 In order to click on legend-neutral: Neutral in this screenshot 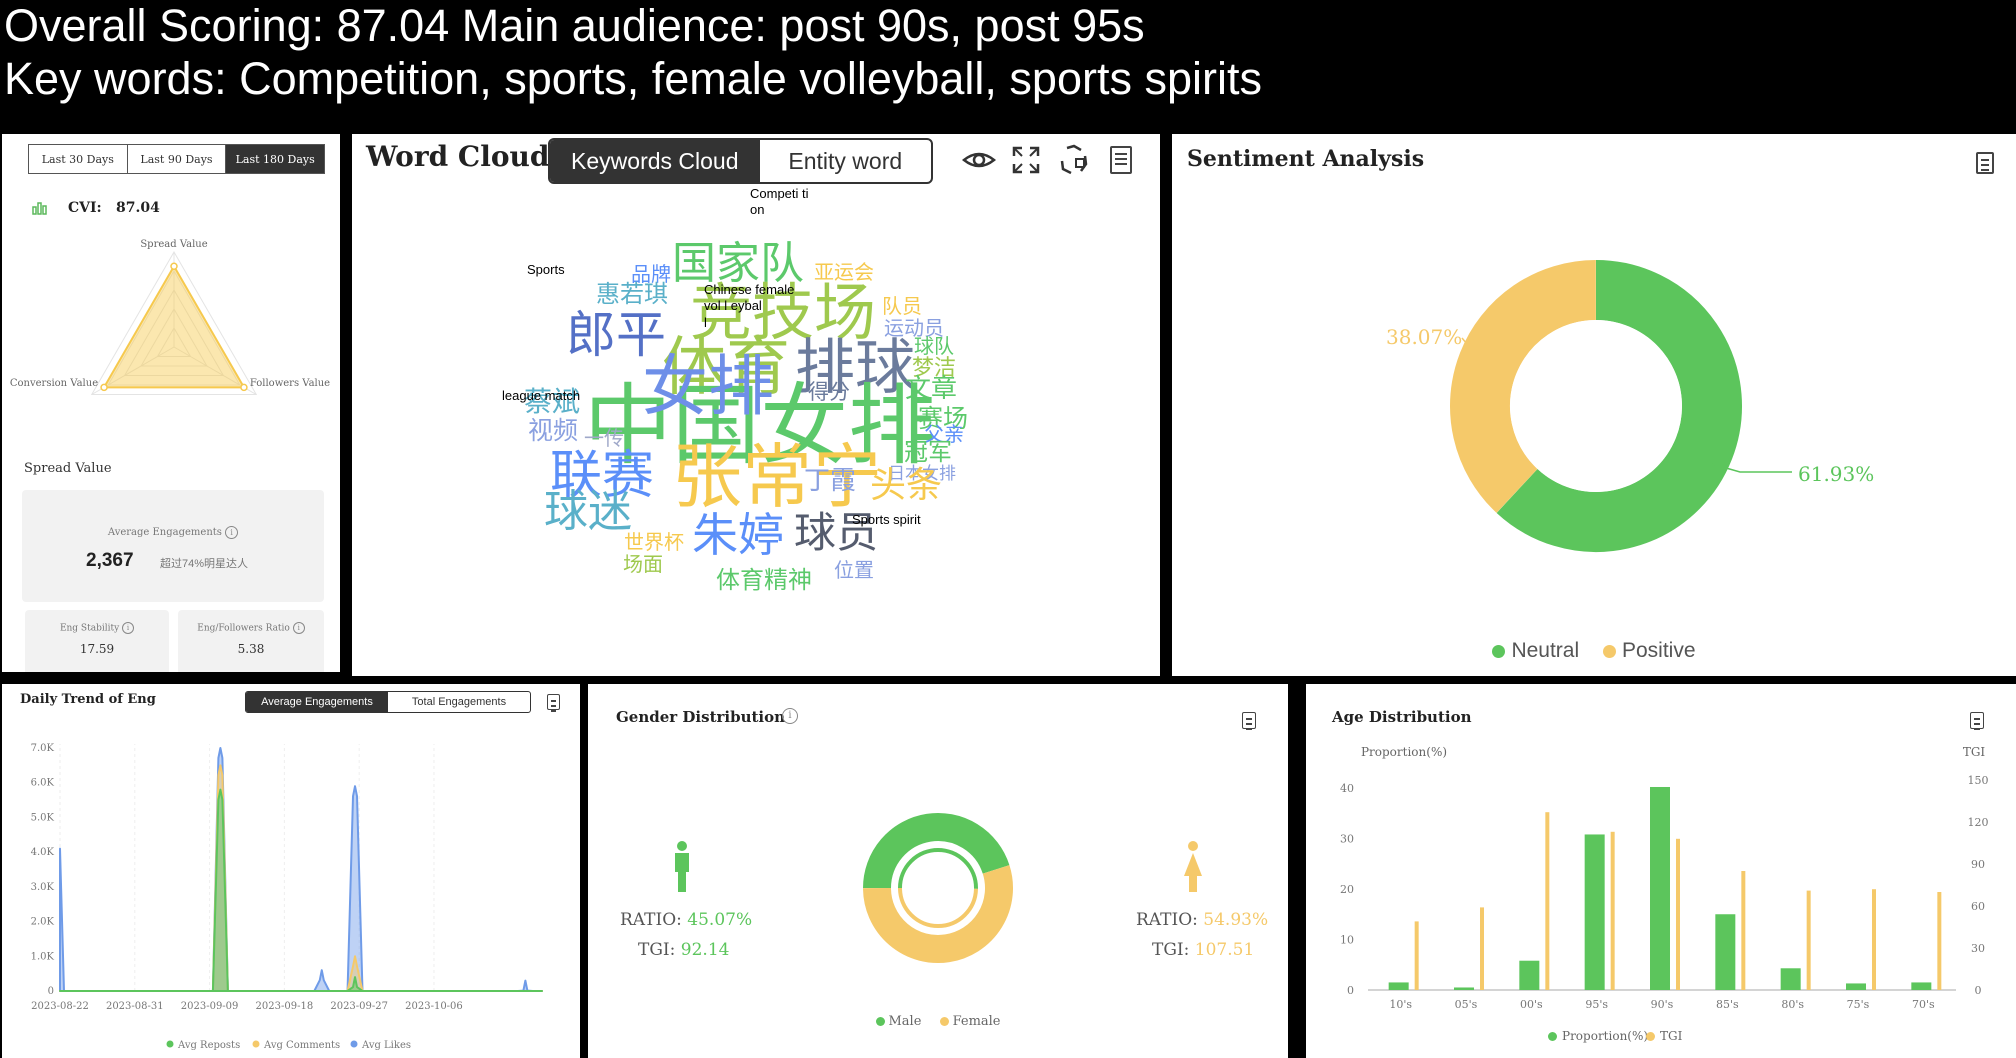, I will do `click(1545, 650)`.